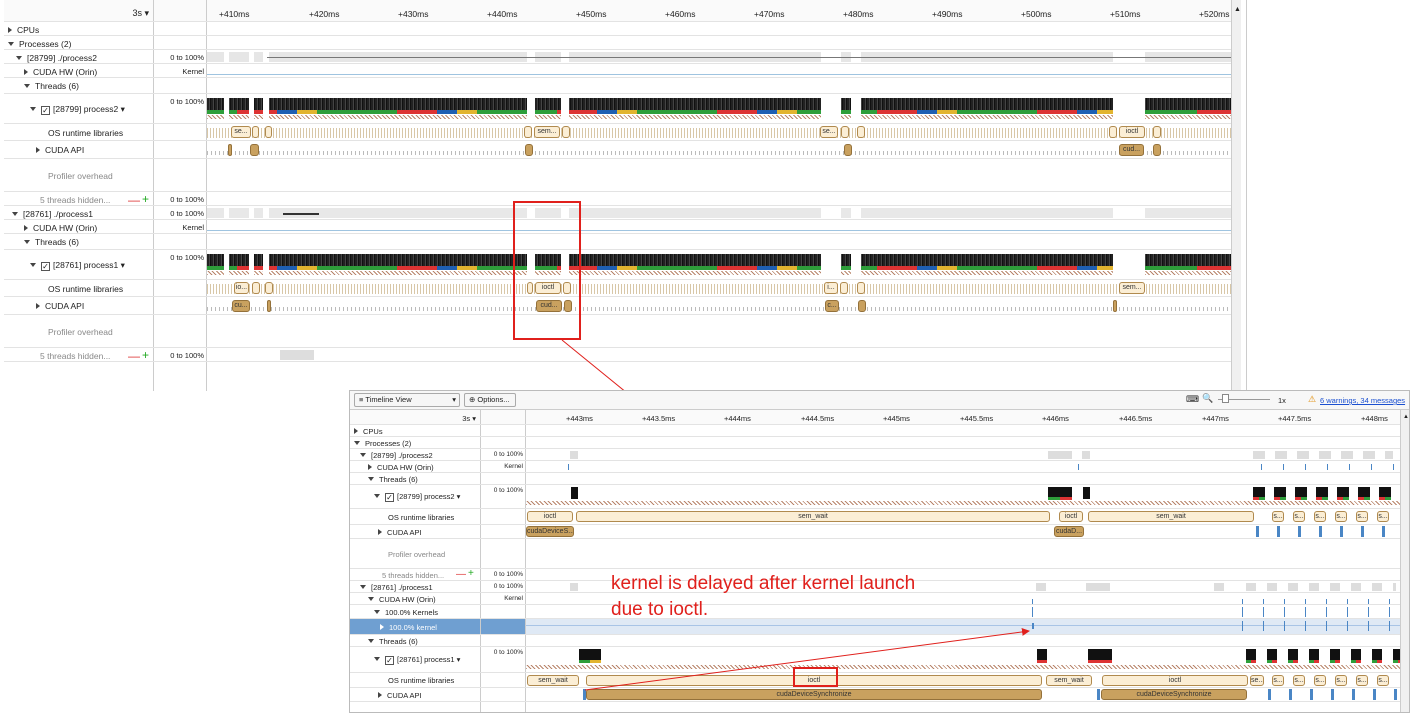 The image size is (1423, 713). I want to click on arrow-line, so click(807, 659).